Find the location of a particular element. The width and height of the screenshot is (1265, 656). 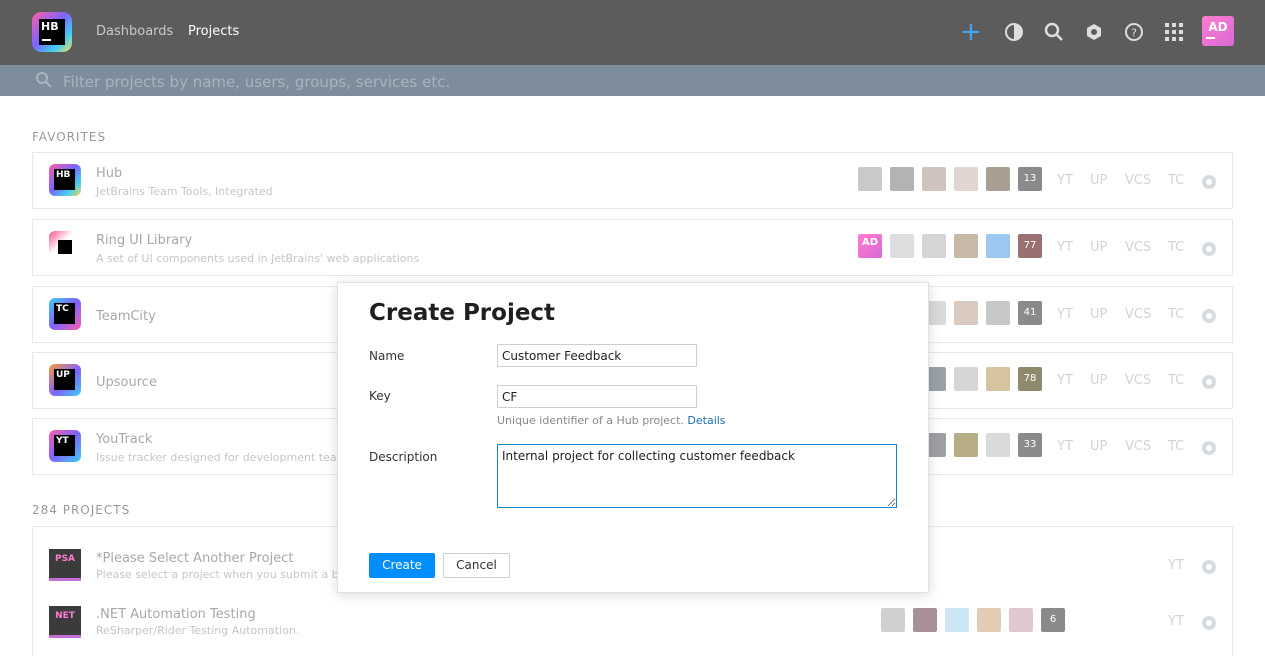

project-name: Hub is located at coordinates (109, 173).